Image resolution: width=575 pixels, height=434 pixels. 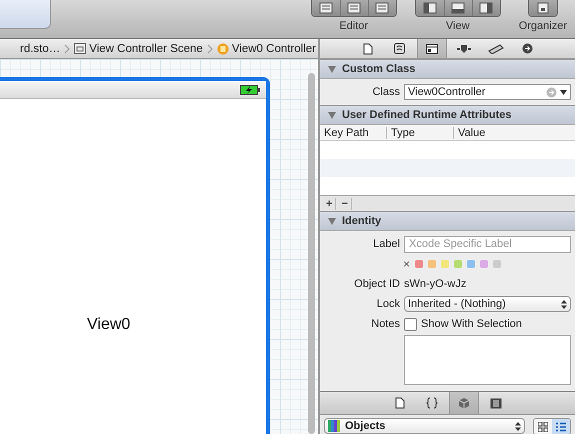 I want to click on section-header: Custom Class, so click(x=447, y=69).